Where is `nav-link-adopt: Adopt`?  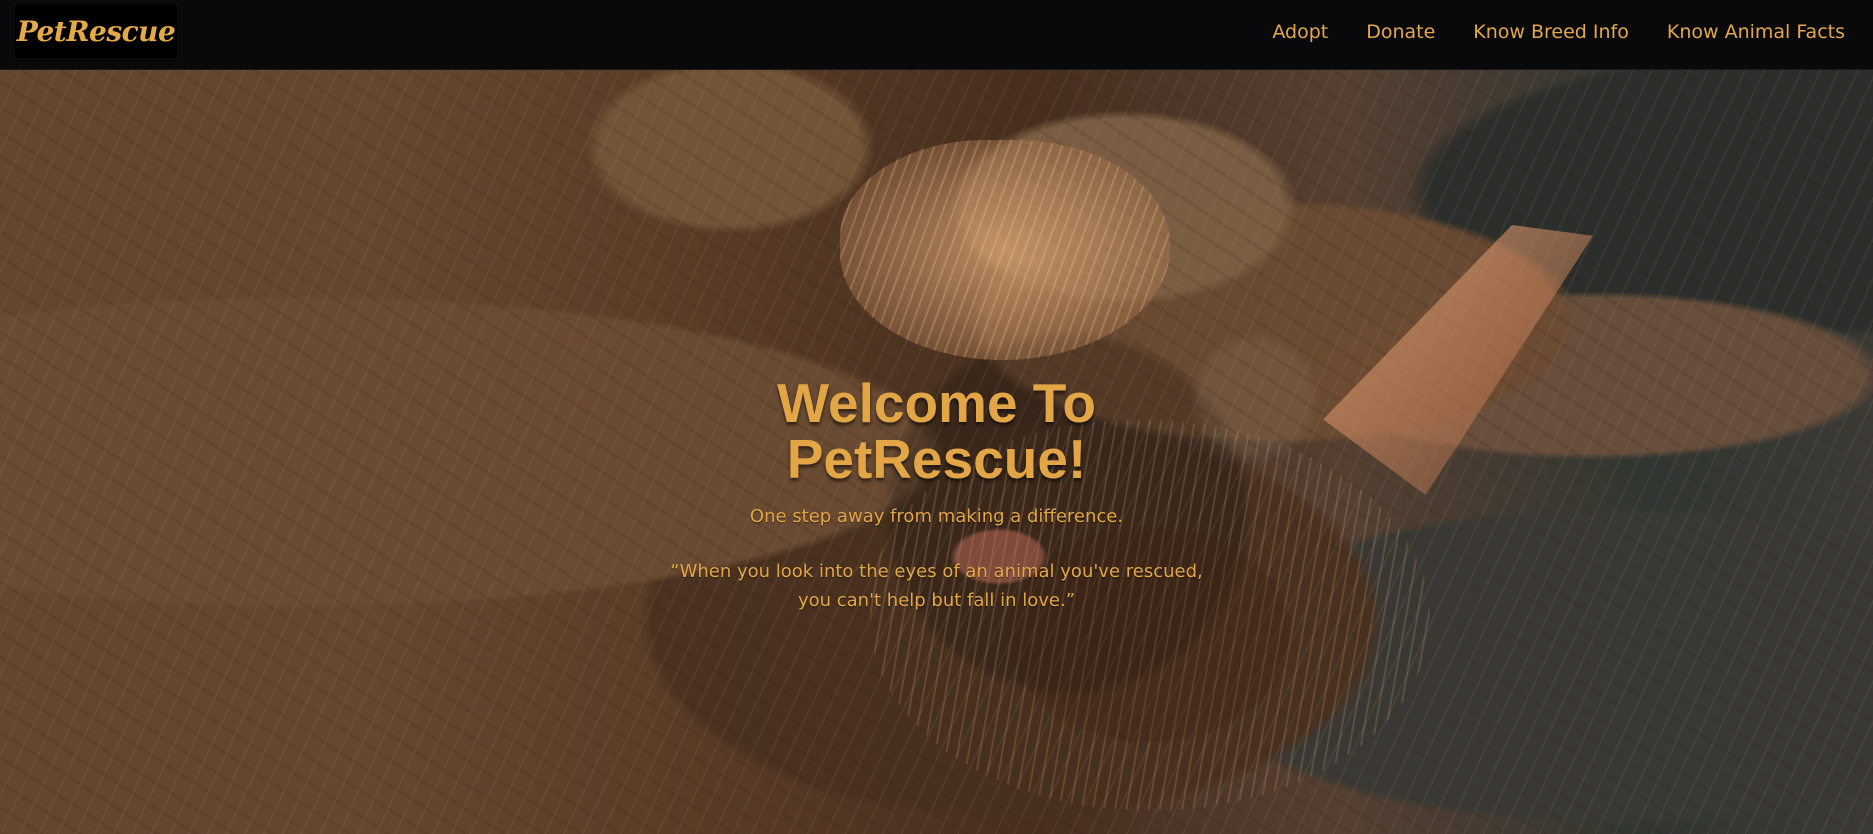 nav-link-adopt: Adopt is located at coordinates (1300, 32).